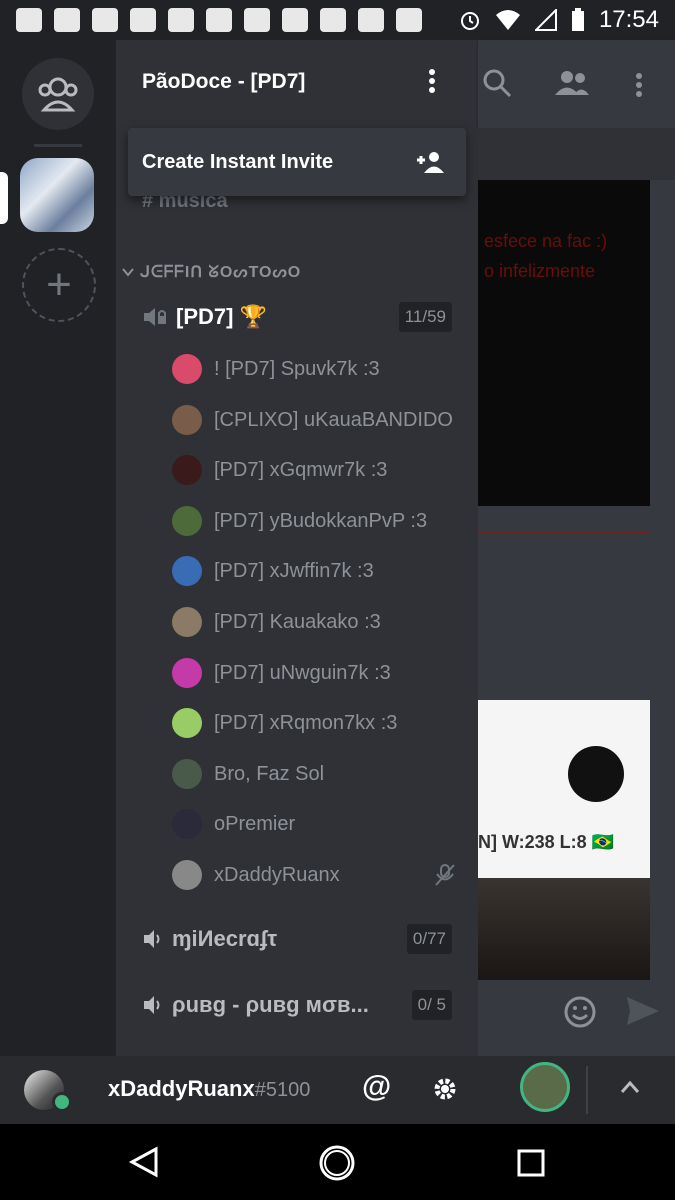  What do you see at coordinates (429, 939) in the screenshot?
I see `voice-channel-count: 0/77` at bounding box center [429, 939].